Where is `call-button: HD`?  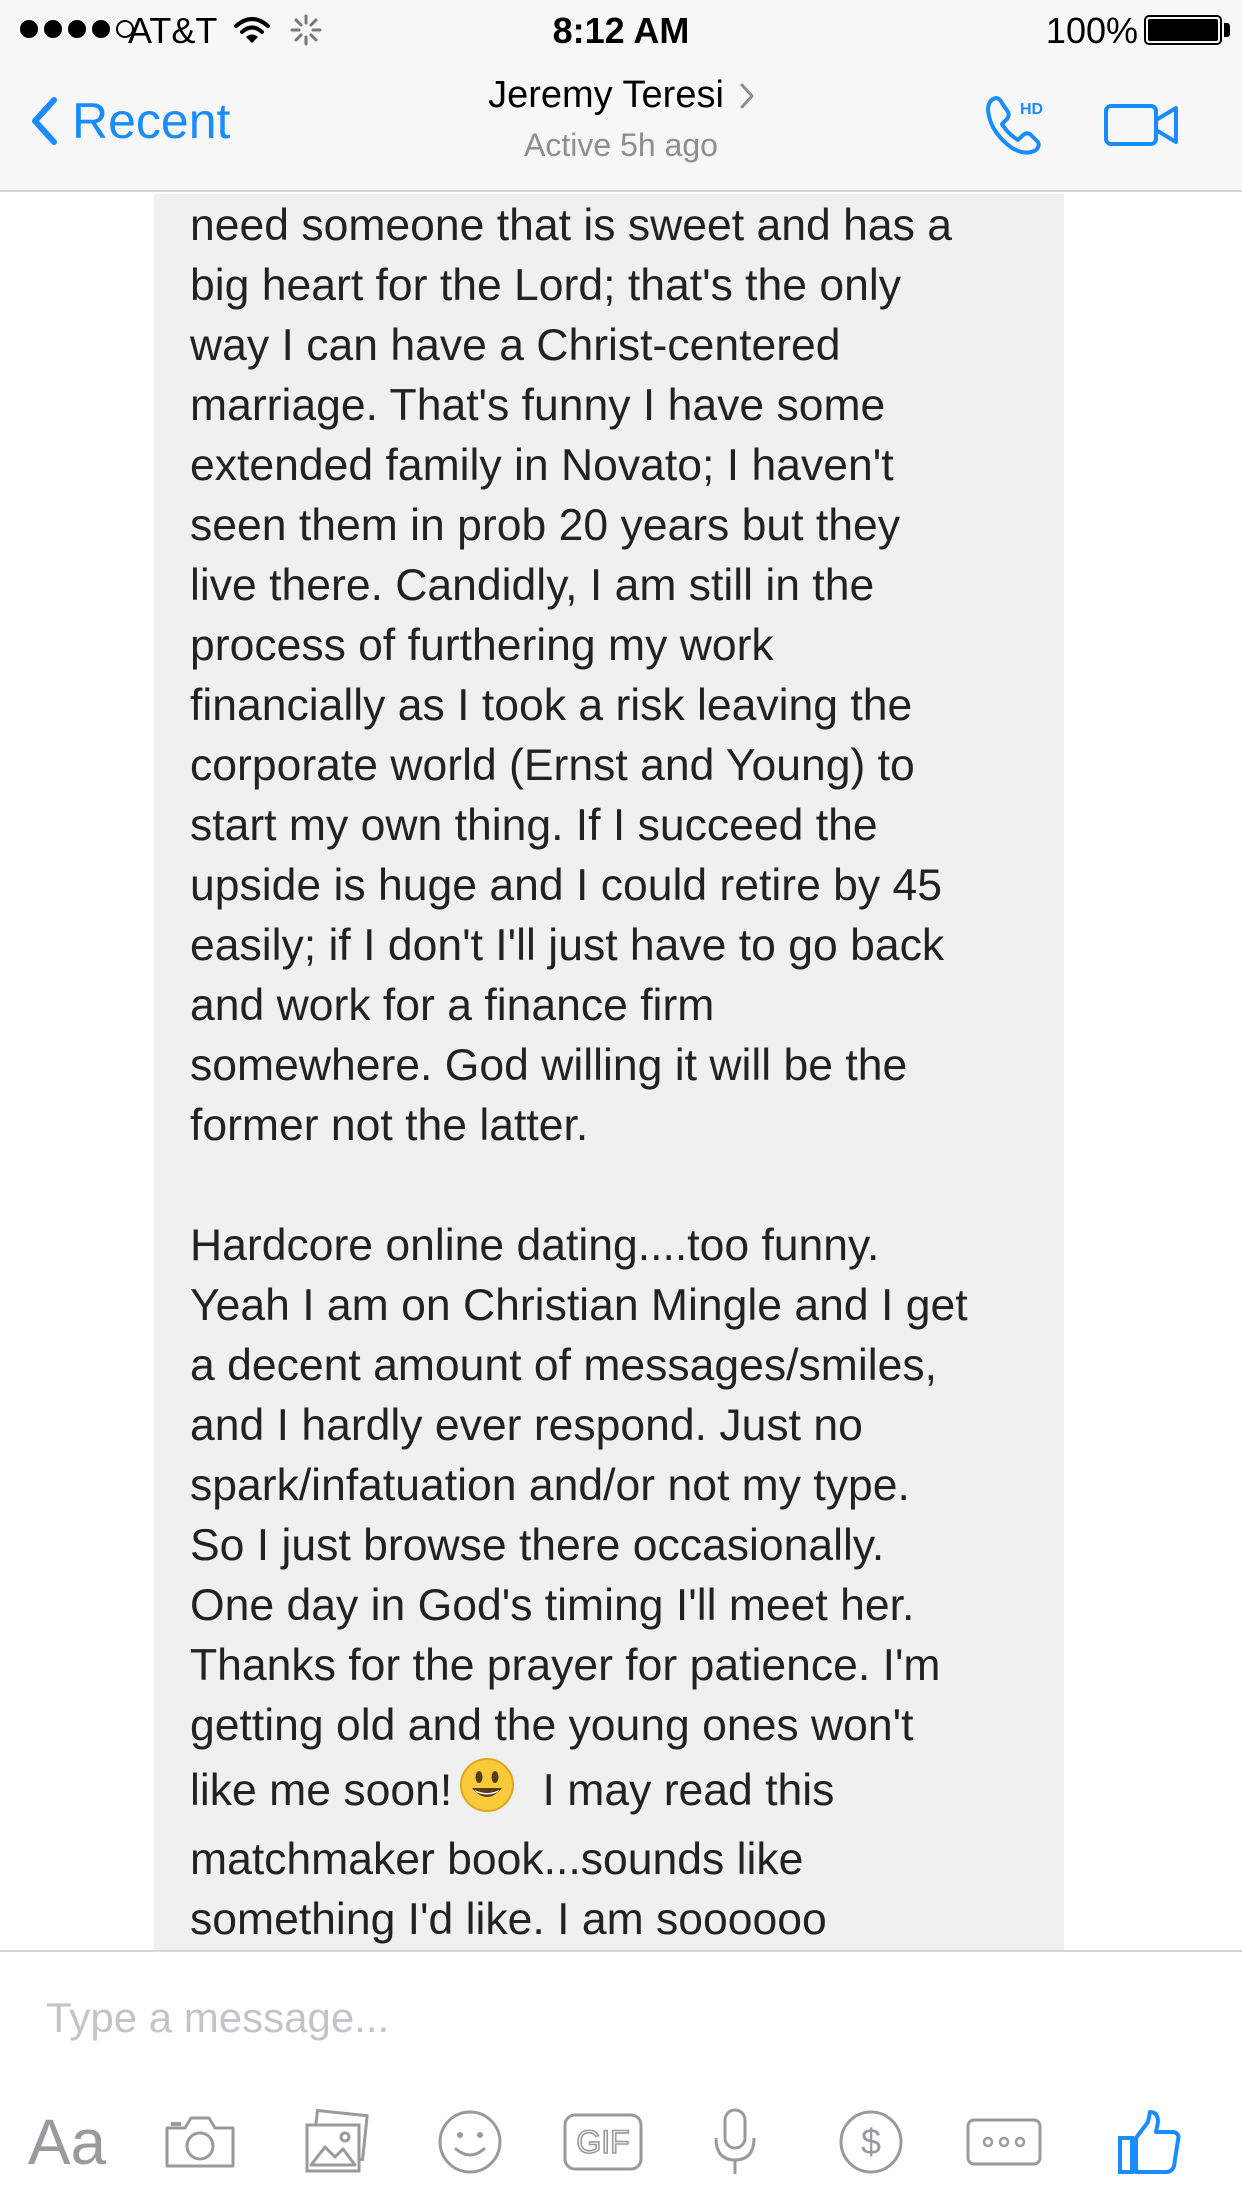
call-button: HD is located at coordinates (1016, 128).